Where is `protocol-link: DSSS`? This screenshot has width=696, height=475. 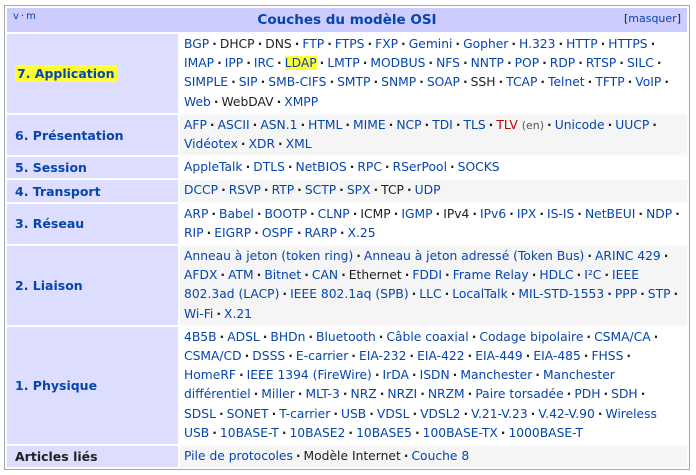 protocol-link: DSSS is located at coordinates (268, 356).